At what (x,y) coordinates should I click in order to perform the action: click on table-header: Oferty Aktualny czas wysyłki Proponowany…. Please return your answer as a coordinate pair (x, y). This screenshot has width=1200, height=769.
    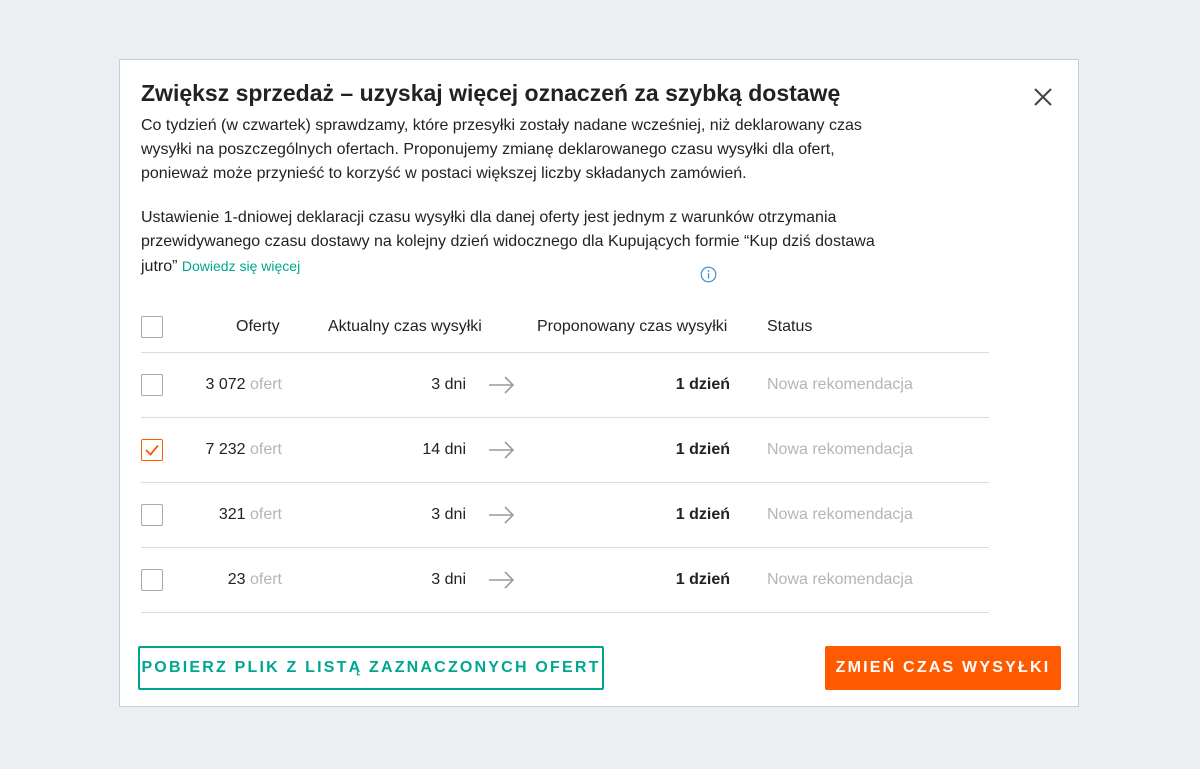
    Looking at the image, I should click on (565, 329).